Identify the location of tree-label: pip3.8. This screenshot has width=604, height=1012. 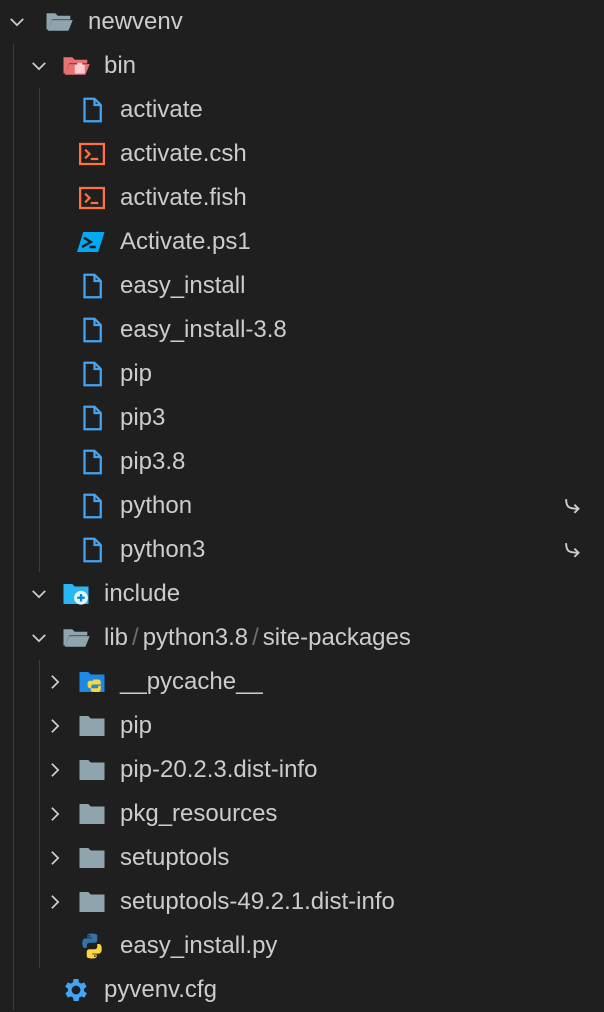
(153, 461).